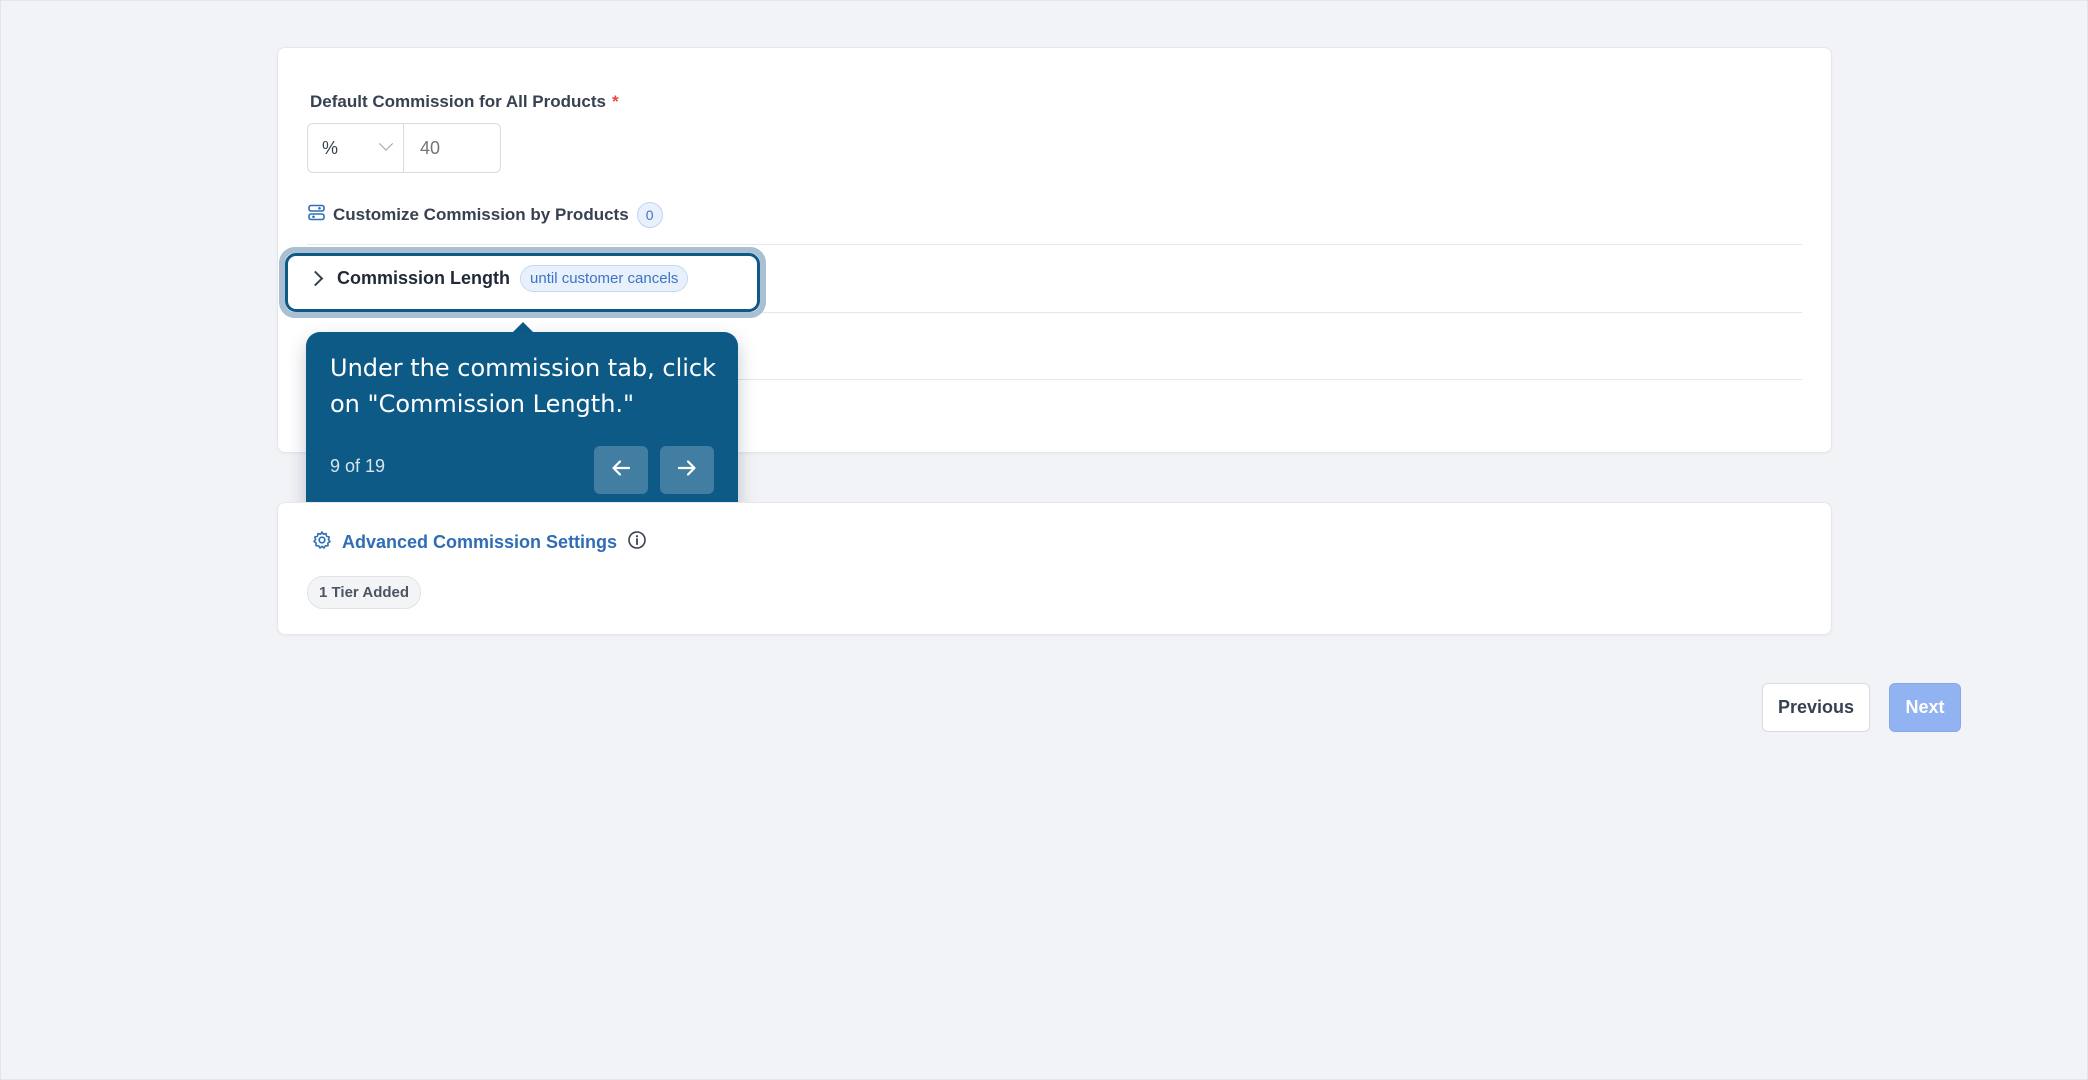  I want to click on arrow-left-icon, so click(621, 470).